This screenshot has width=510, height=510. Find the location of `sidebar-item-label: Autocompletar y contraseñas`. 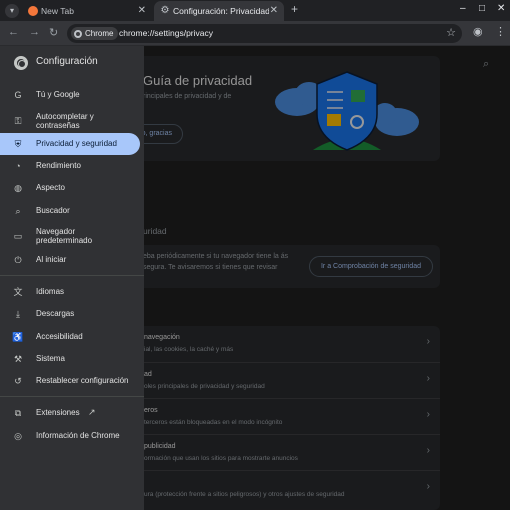

sidebar-item-label: Autocompletar y contraseñas is located at coordinates (65, 121).